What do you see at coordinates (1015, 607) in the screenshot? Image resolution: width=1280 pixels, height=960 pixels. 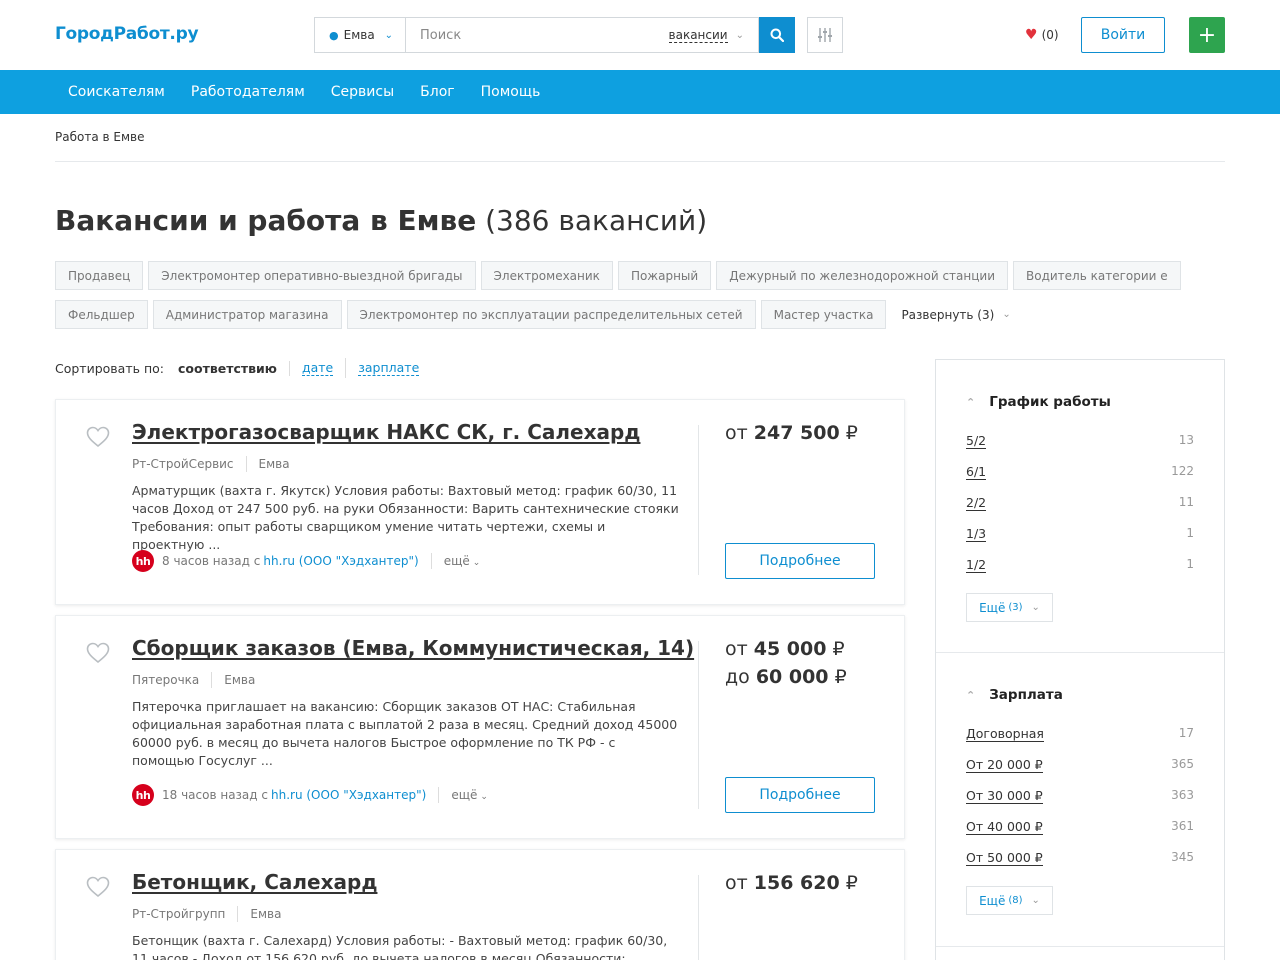 I see `show-more-count: (3)` at bounding box center [1015, 607].